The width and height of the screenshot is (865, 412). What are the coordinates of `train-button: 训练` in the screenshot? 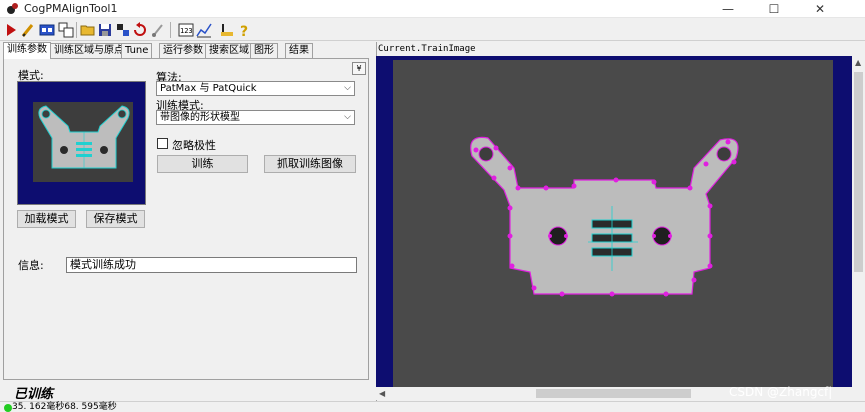 It's located at (202, 164).